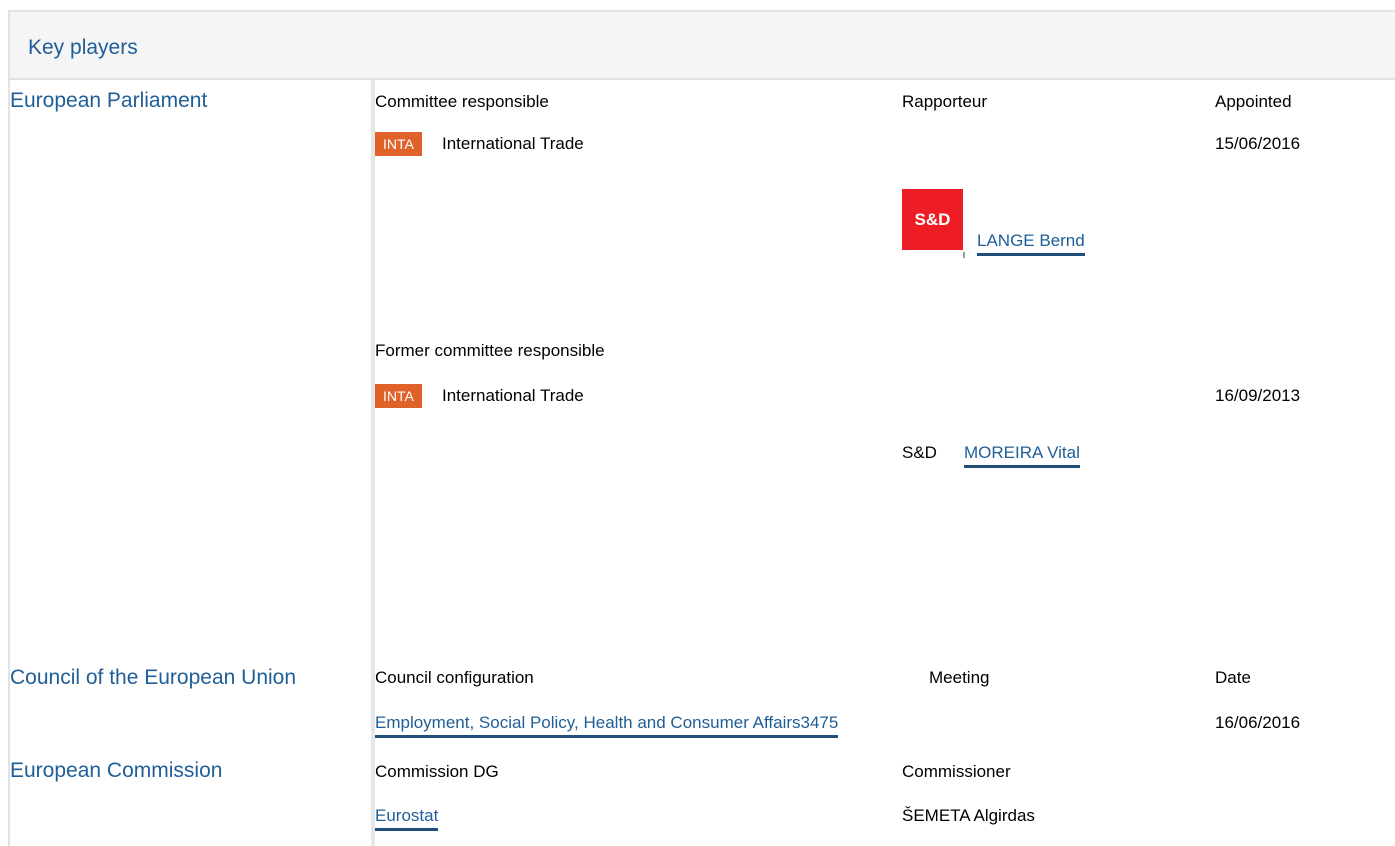  What do you see at coordinates (437, 771) in the screenshot?
I see `header-commission-dg: Commission DG` at bounding box center [437, 771].